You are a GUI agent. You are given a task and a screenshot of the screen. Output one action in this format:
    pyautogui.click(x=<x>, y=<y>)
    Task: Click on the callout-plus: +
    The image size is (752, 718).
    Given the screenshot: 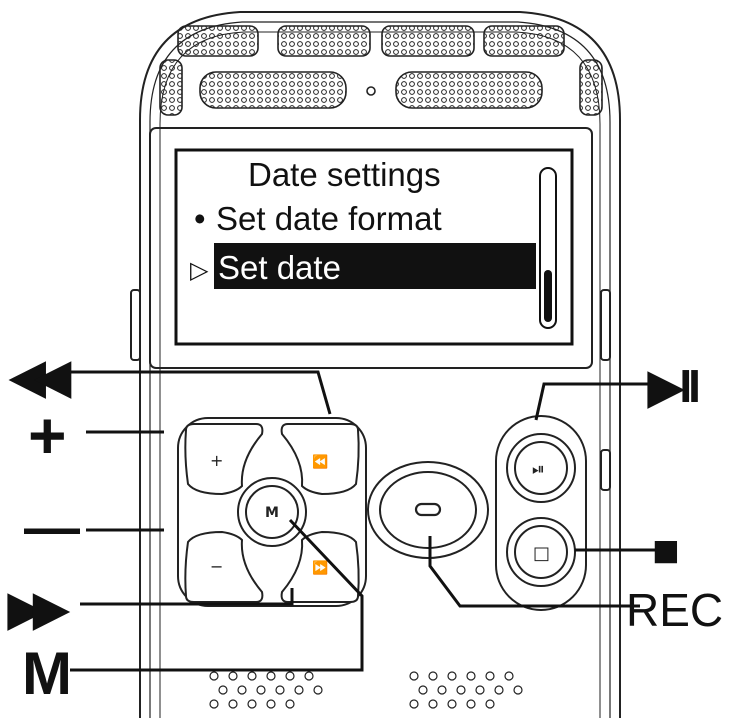 What is the action you would take?
    pyautogui.click(x=47, y=435)
    